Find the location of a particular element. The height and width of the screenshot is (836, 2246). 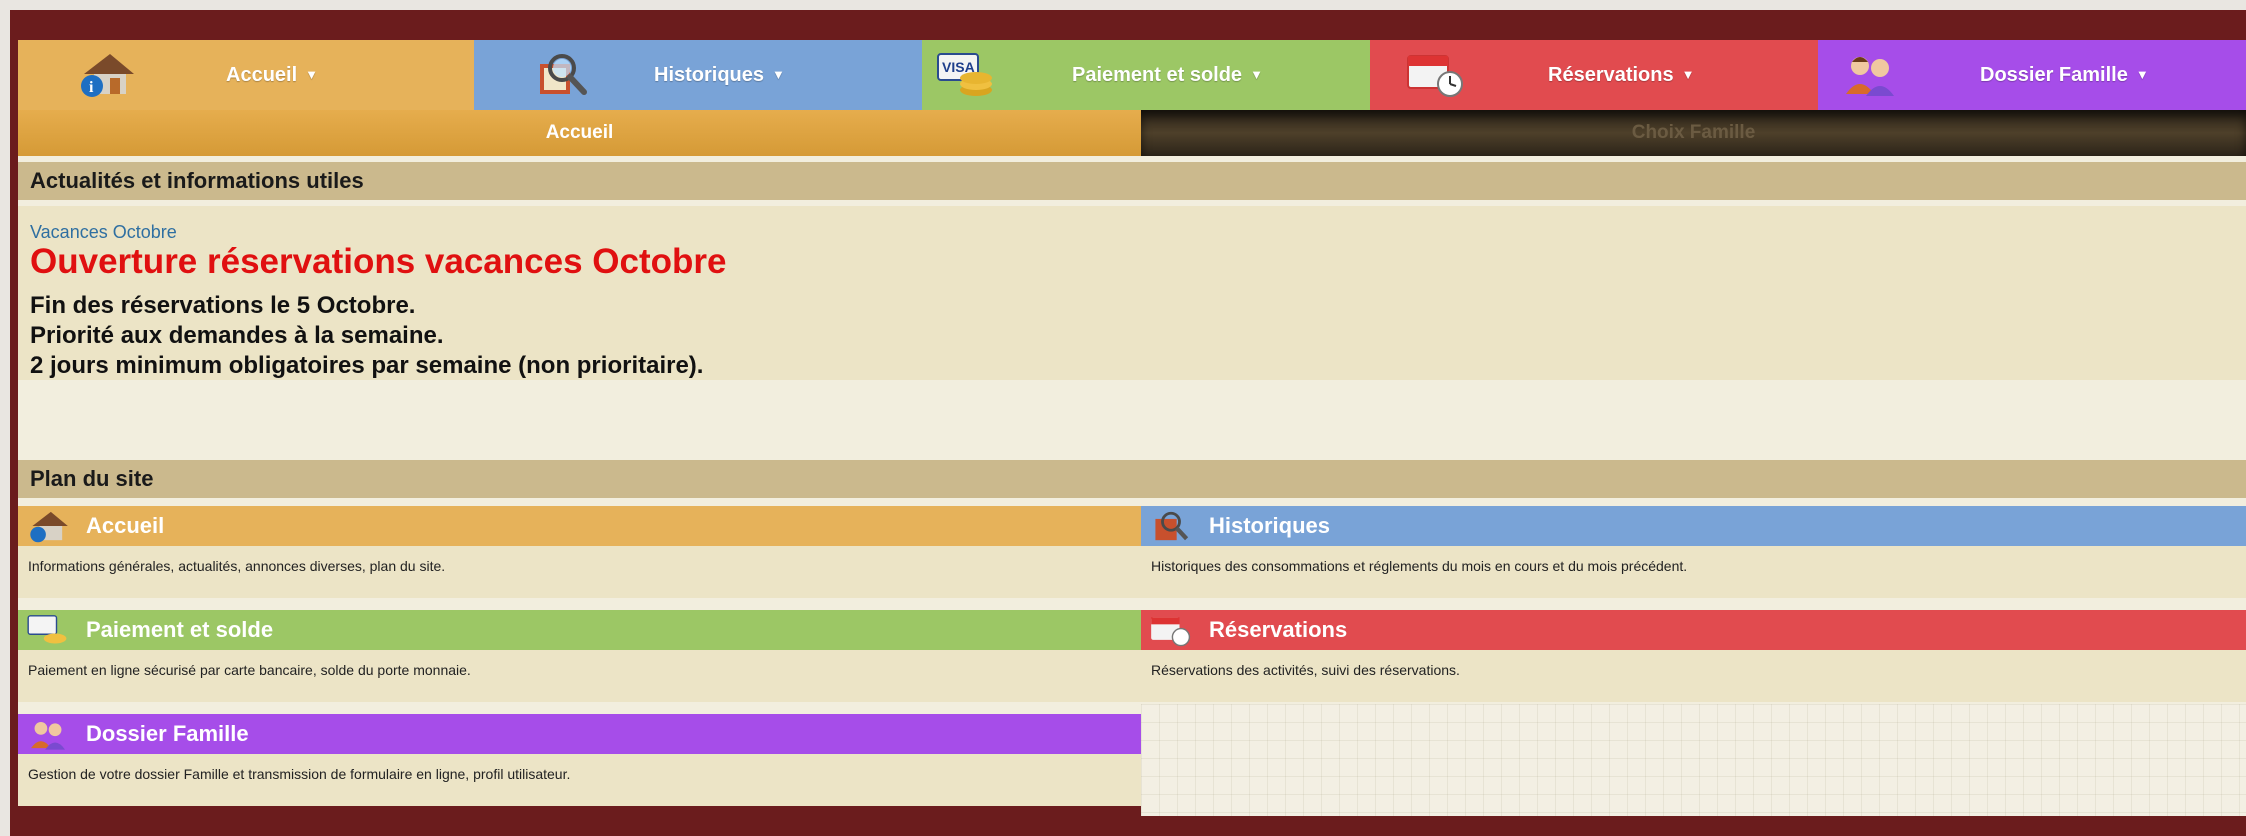

subnav-choix-famille: Choix Famille is located at coordinates (1693, 133).